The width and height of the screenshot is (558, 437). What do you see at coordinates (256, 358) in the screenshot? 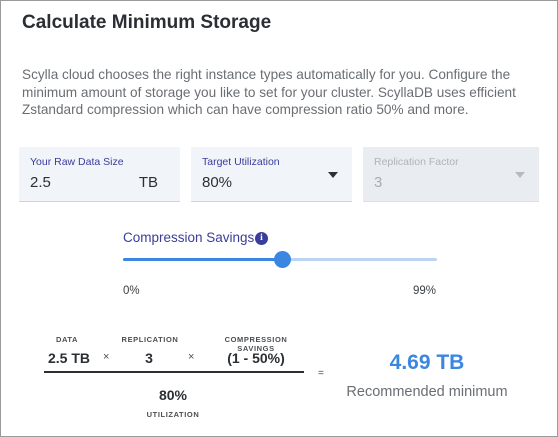
I see `formula-compression-value: (1 - 50%)` at bounding box center [256, 358].